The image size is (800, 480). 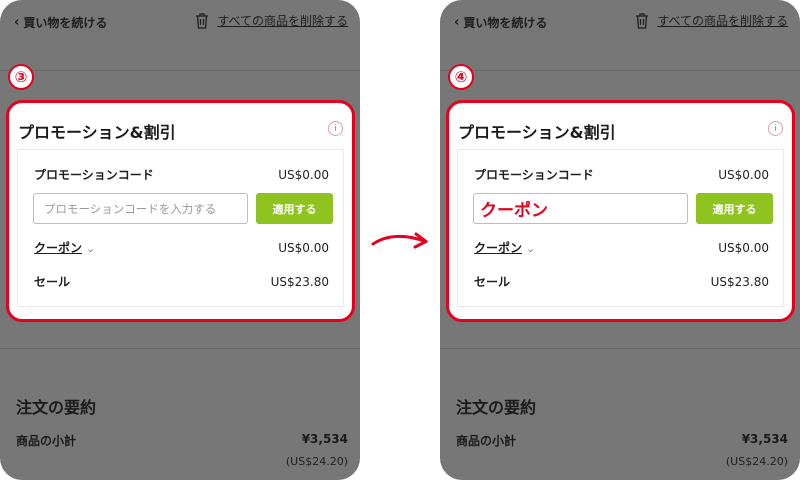 What do you see at coordinates (140, 208) in the screenshot?
I see `promo-code-input: プロモーションコードを入力する` at bounding box center [140, 208].